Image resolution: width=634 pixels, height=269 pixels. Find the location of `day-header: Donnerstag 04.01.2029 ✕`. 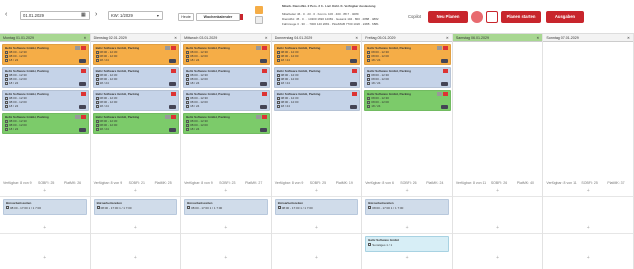

day-header: Donnerstag 04.01.2029 ✕ is located at coordinates (316, 38).